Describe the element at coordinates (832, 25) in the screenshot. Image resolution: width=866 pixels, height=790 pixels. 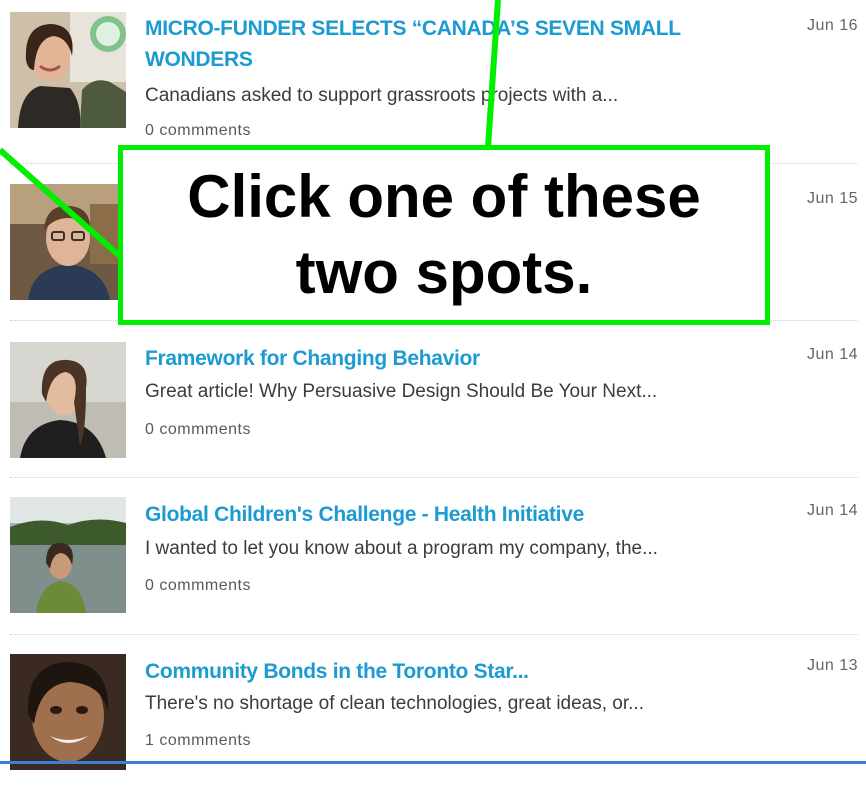
I see `post-date: Jun 16` at that location.